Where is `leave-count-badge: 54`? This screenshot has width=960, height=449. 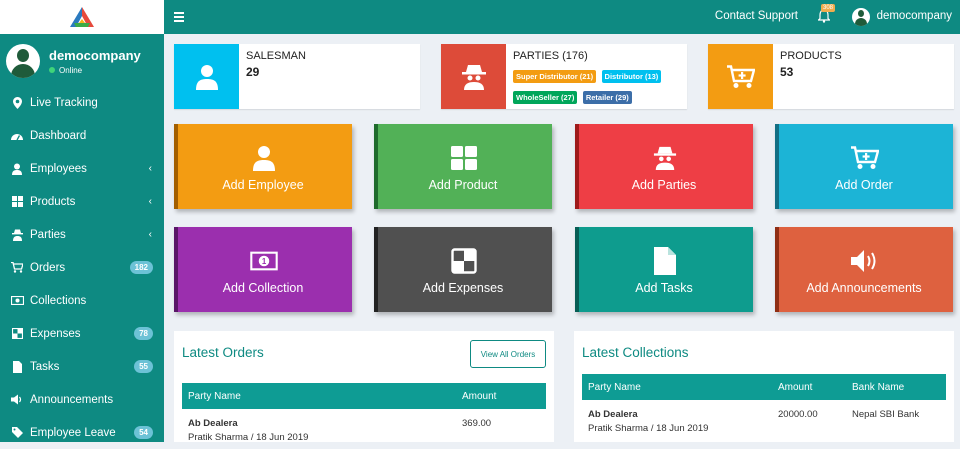 leave-count-badge: 54 is located at coordinates (143, 432).